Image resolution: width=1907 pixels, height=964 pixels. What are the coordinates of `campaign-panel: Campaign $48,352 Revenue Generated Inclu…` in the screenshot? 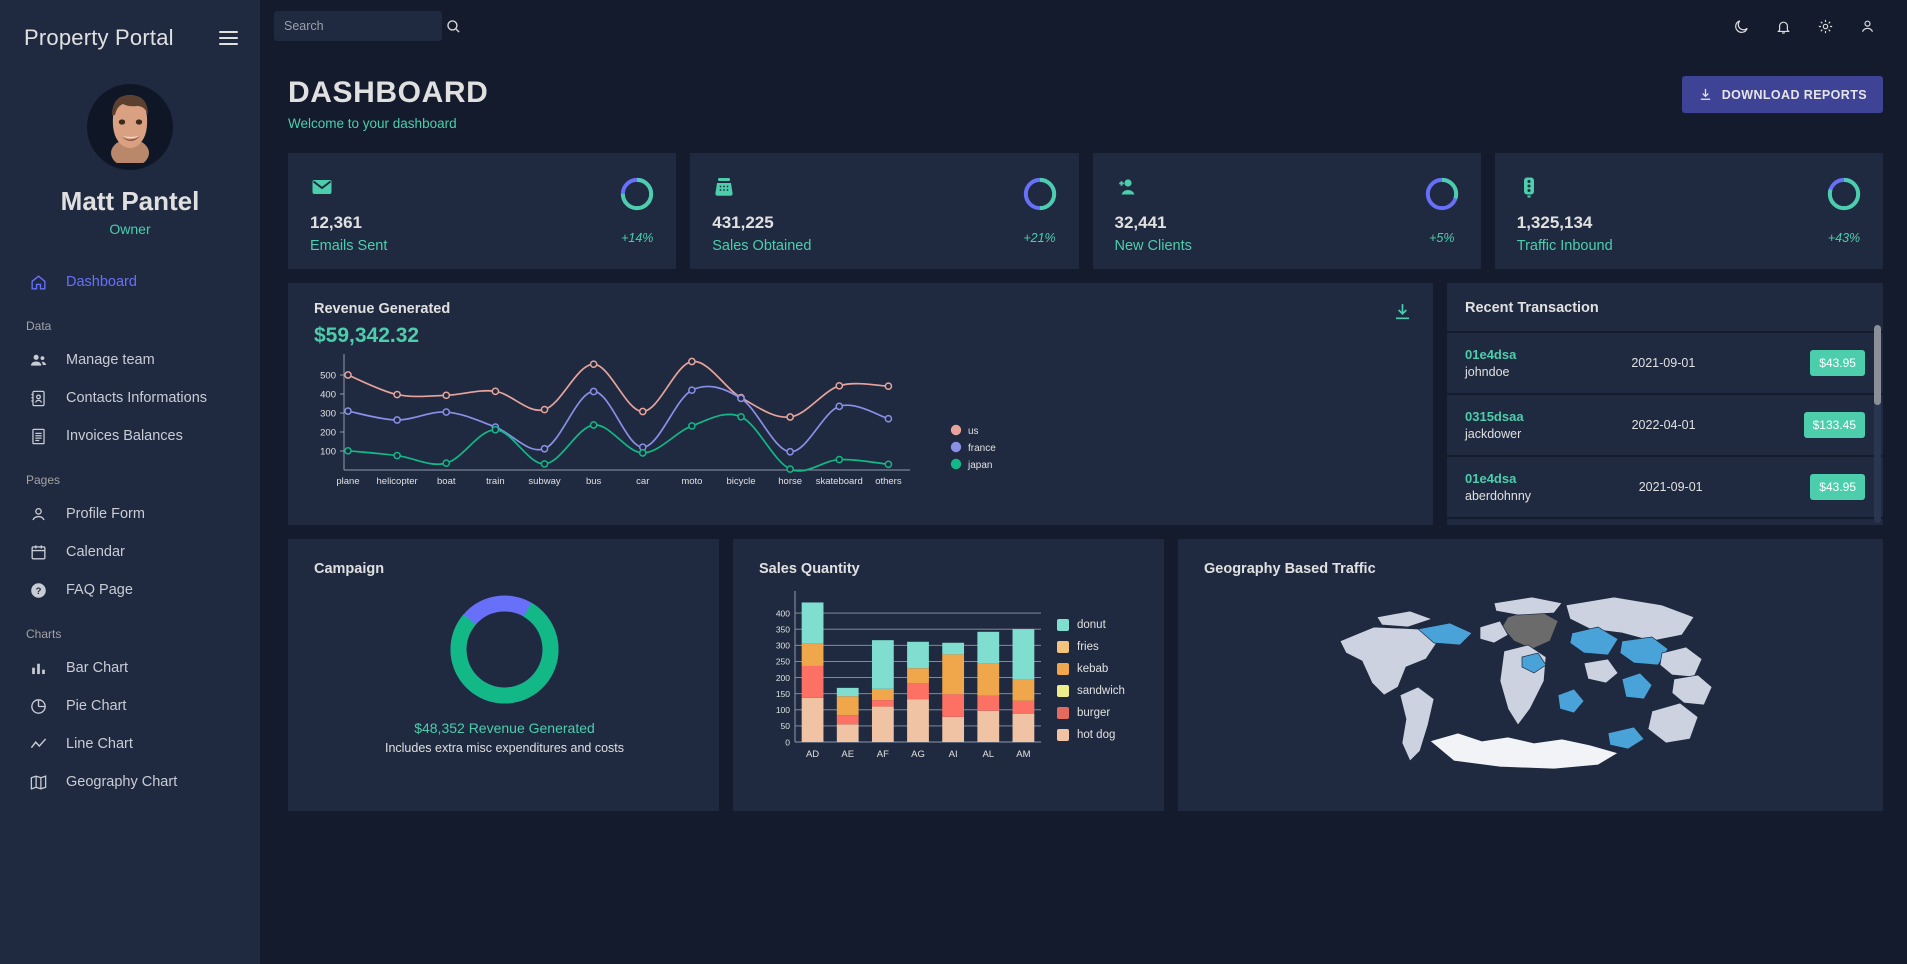 It's located at (503, 675).